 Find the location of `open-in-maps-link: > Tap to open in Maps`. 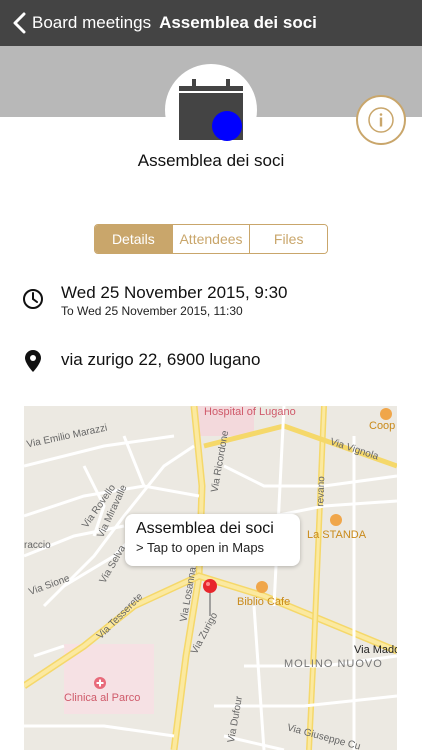

open-in-maps-link: > Tap to open in Maps is located at coordinates (212, 547).